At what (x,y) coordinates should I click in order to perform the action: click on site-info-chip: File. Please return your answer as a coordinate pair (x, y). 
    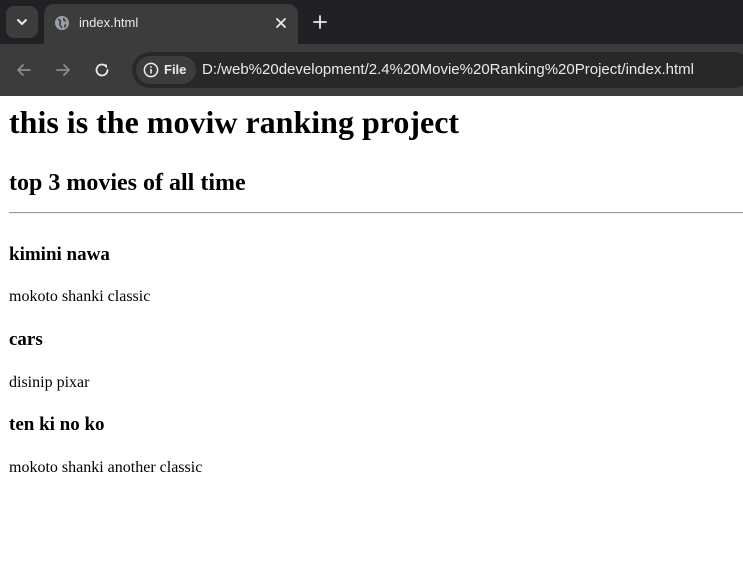
    Looking at the image, I should click on (166, 70).